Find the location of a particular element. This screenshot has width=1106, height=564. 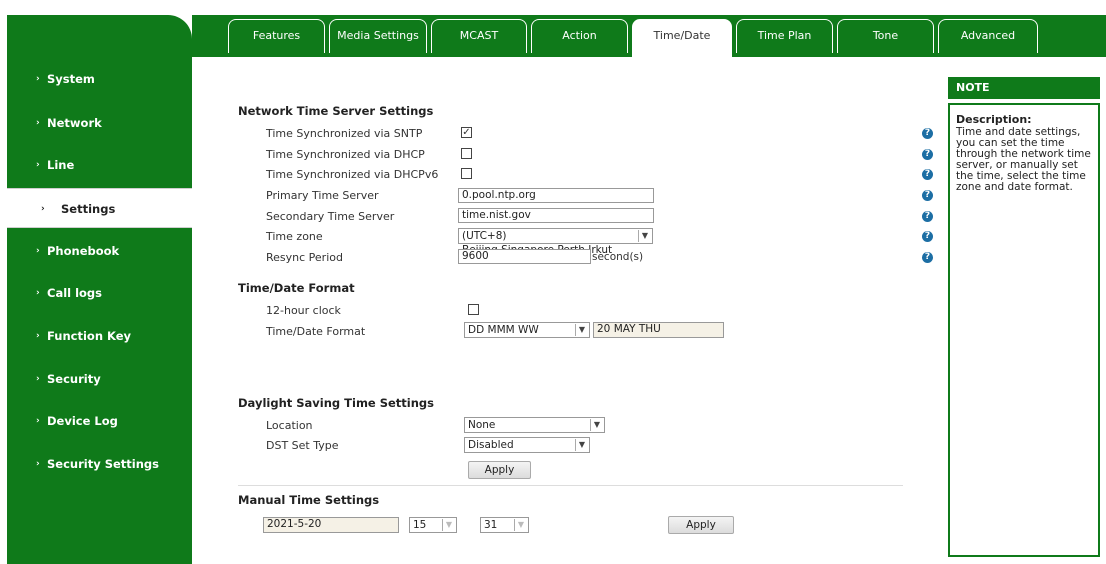

format-label: Time/Date Format is located at coordinates (316, 331).